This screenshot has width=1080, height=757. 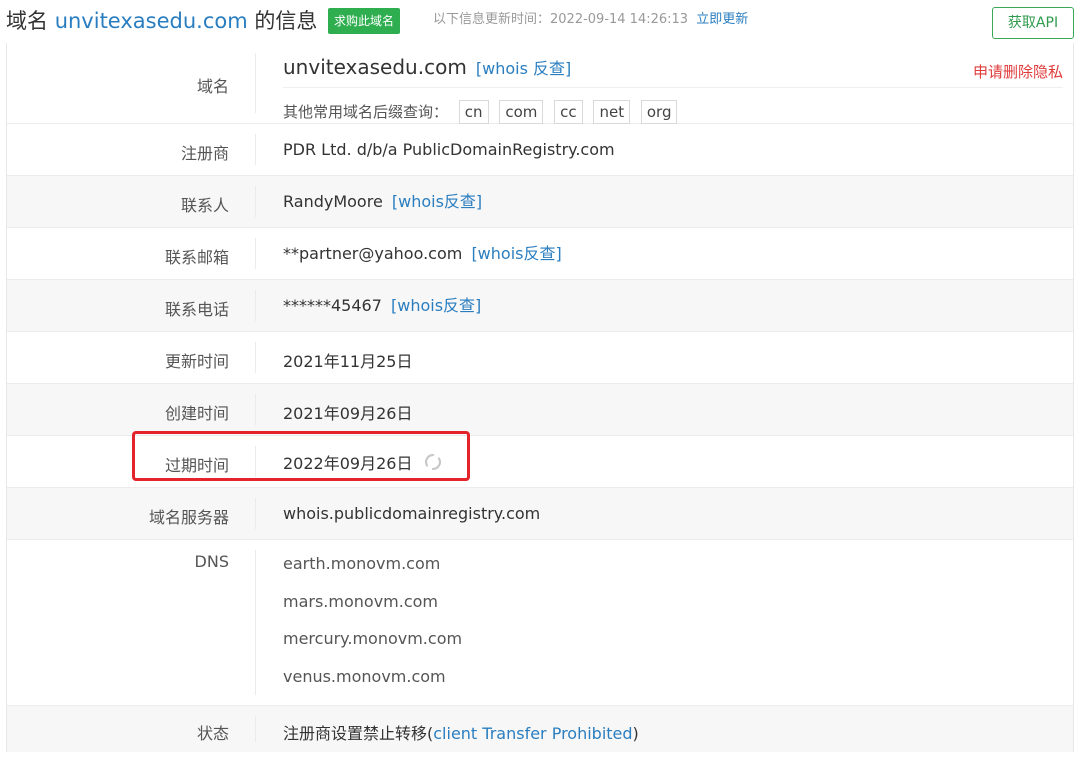 I want to click on row-whois-server: 域名服务器 whois.publicdomainregistry.com, so click(x=540, y=514).